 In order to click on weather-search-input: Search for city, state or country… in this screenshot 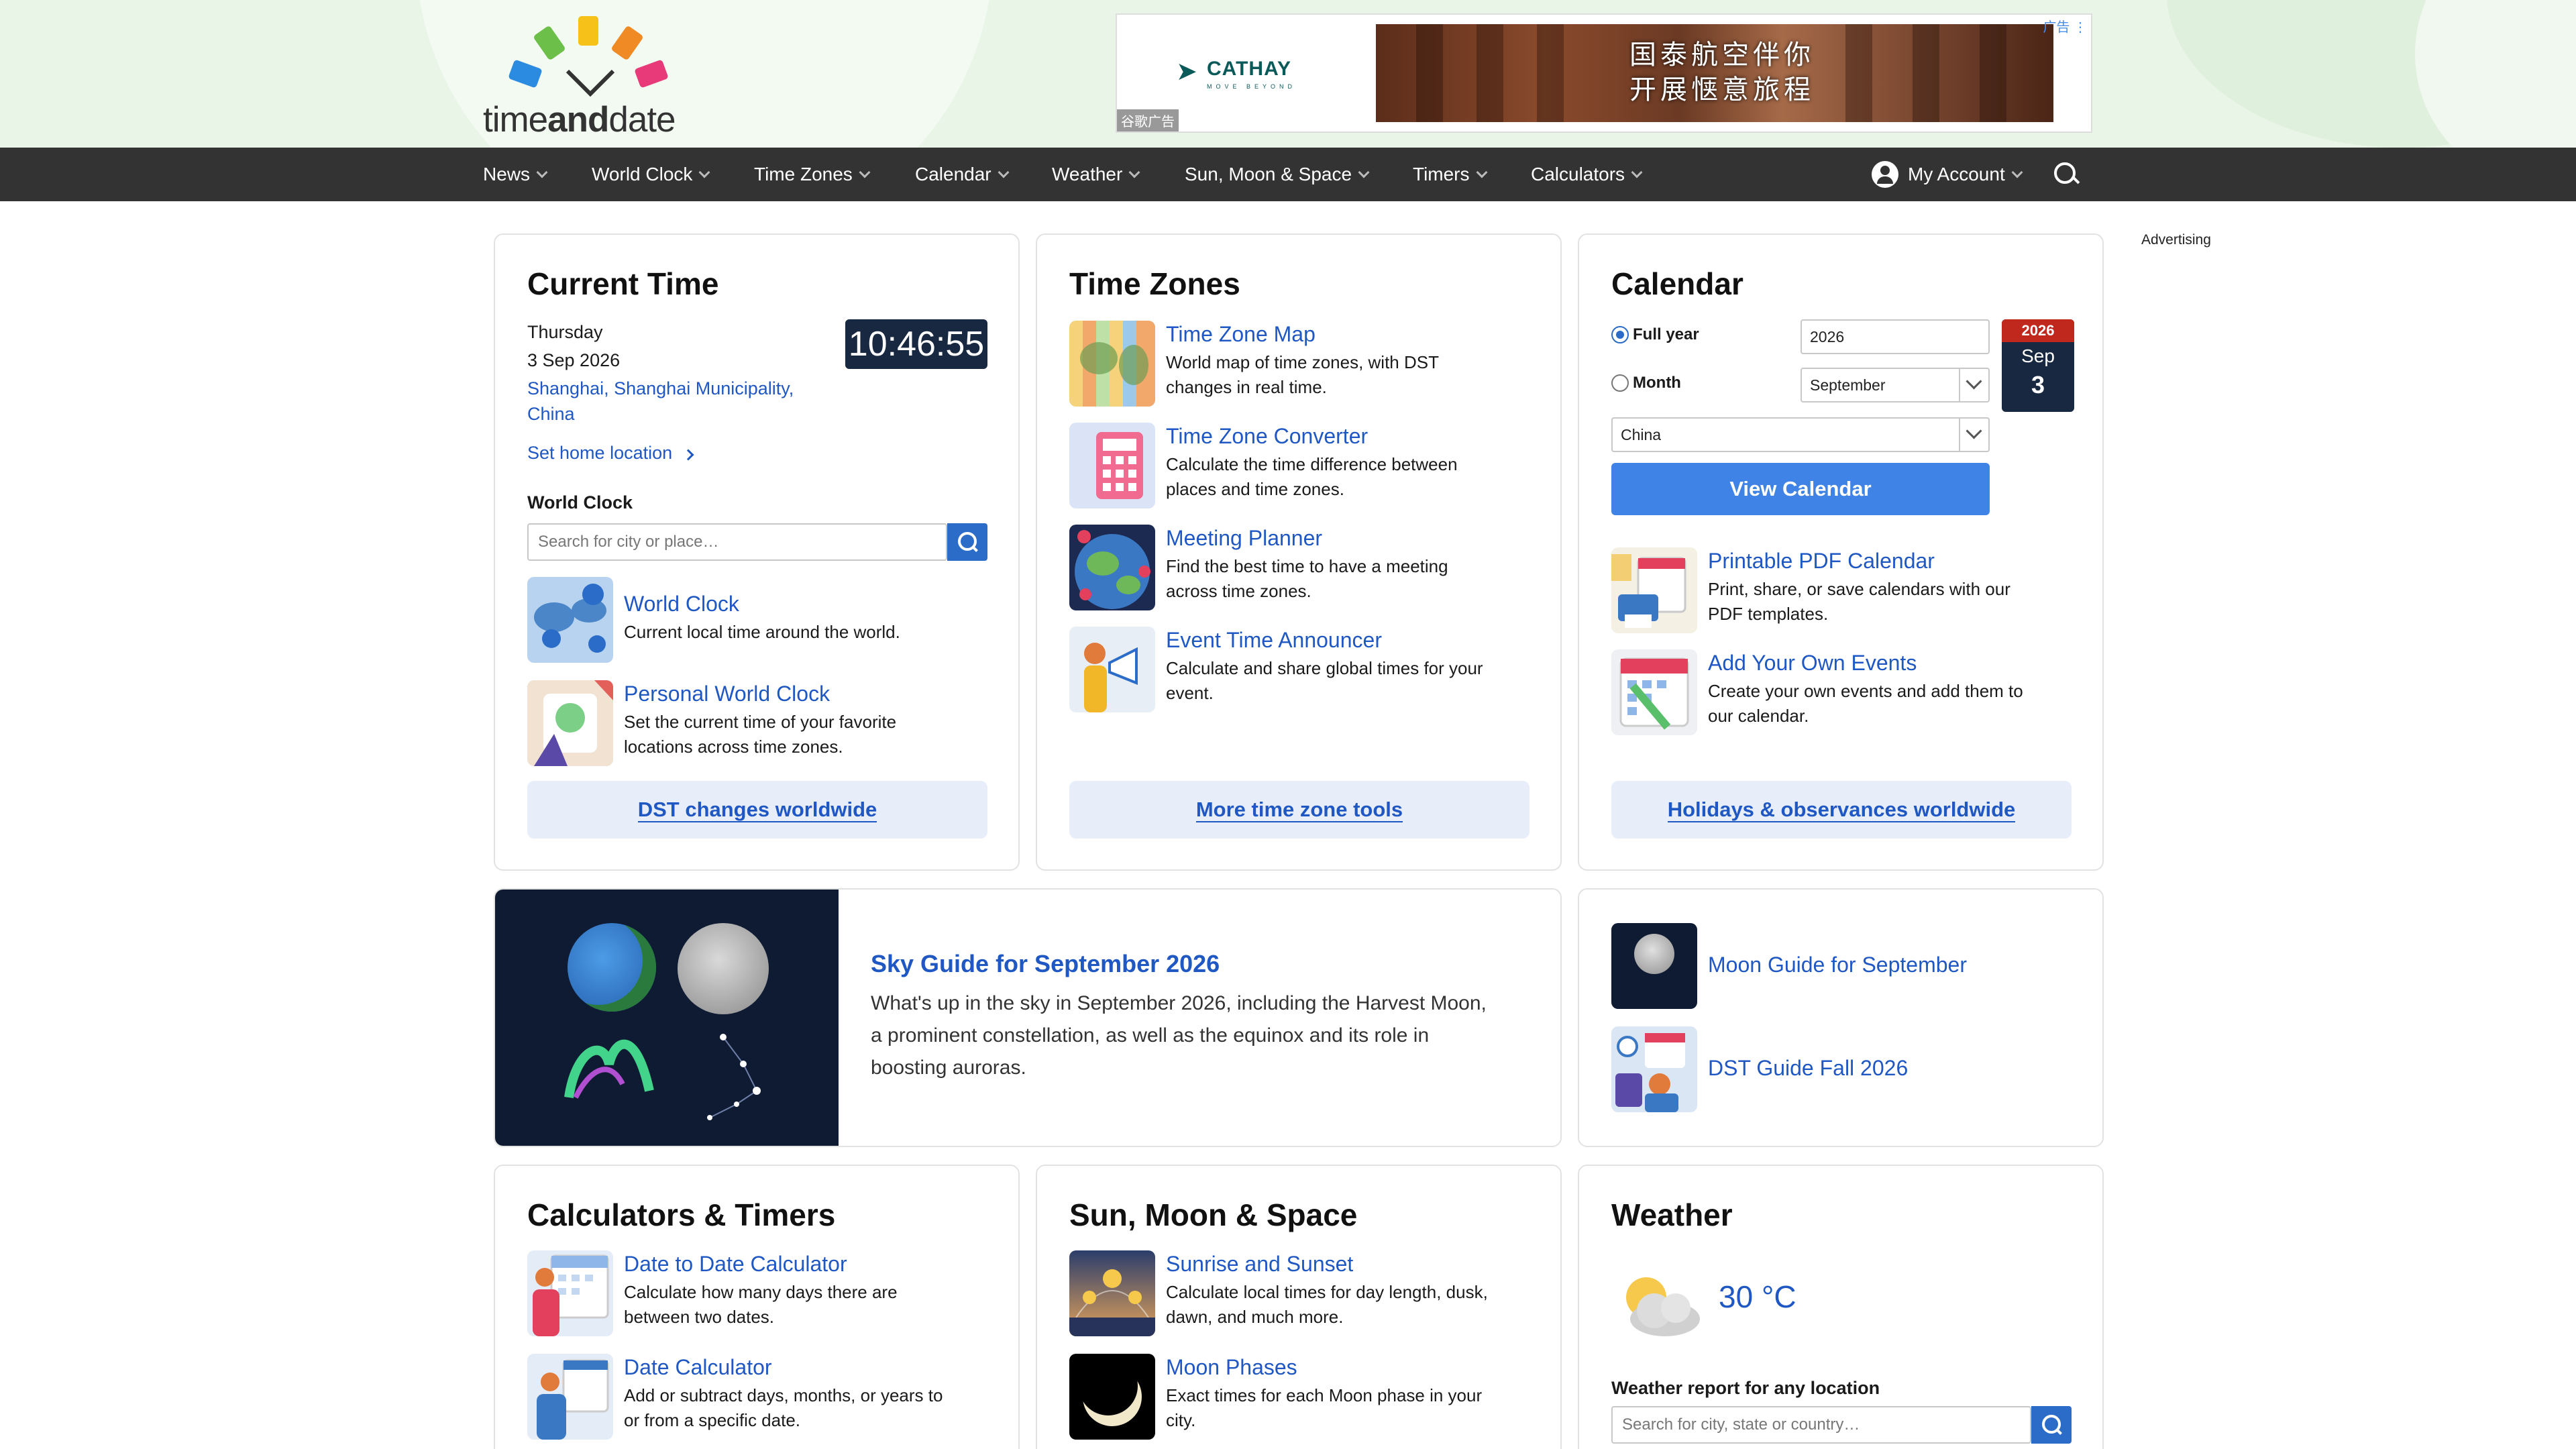, I will do `click(1821, 1425)`.